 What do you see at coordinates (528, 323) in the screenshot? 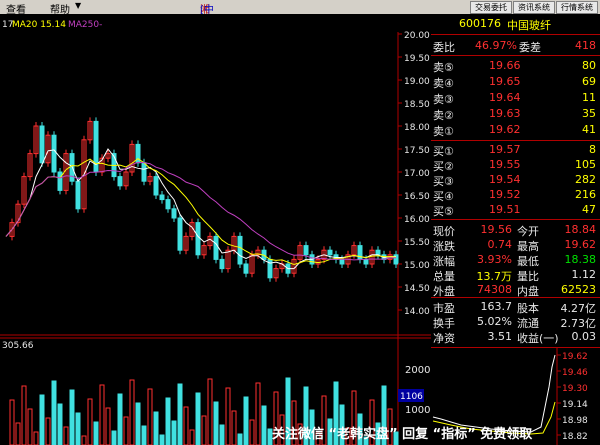
I see `stat-label: 流通` at bounding box center [528, 323].